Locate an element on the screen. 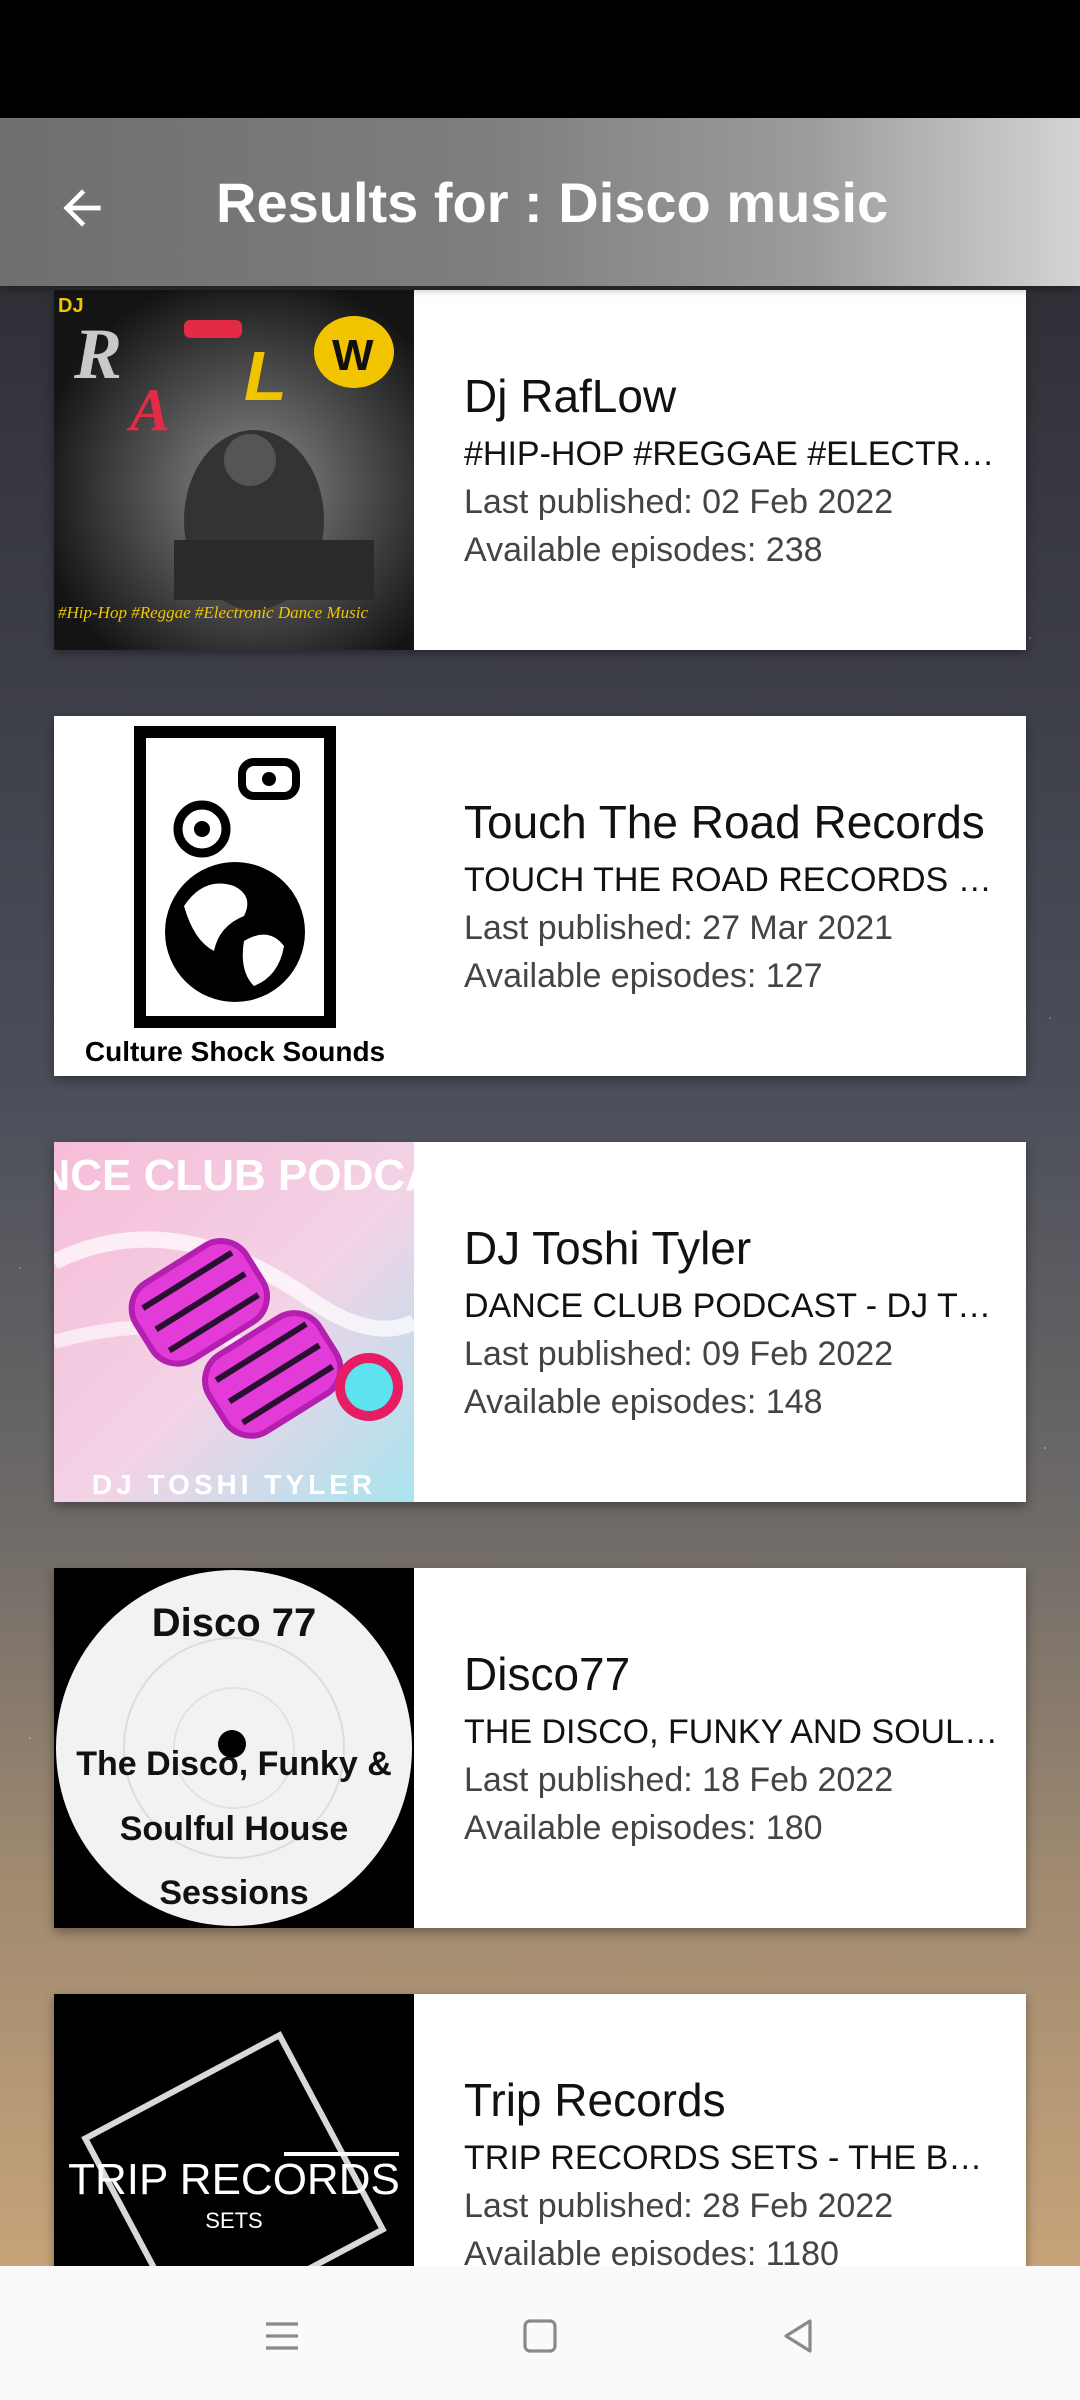  svg-text: DJ TOSHI TYLER is located at coordinates (234, 1484).